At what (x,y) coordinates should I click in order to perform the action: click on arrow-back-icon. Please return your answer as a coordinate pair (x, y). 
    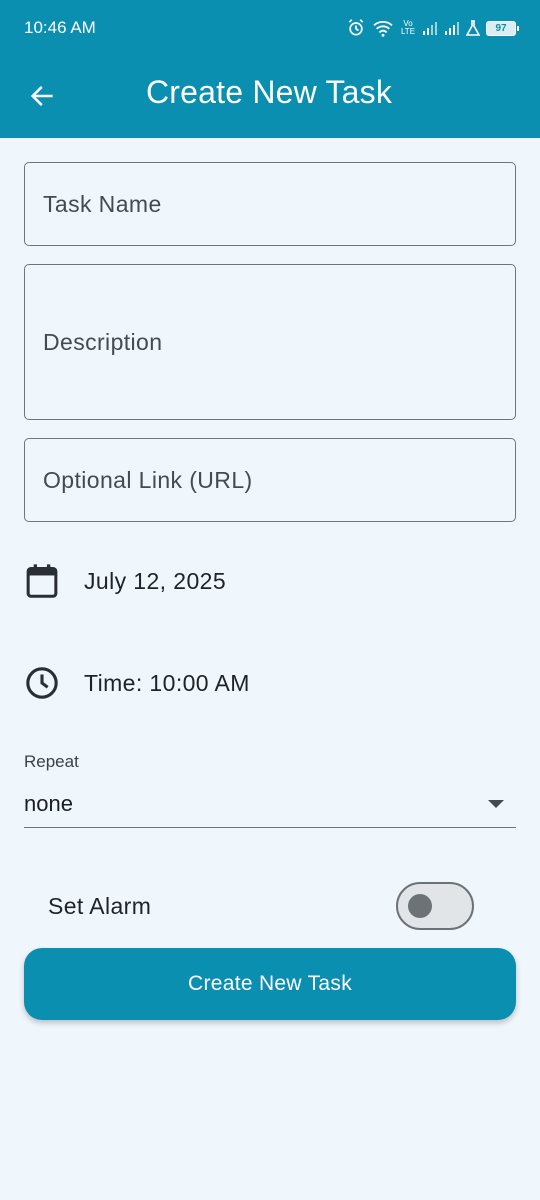
    Looking at the image, I should click on (41, 96).